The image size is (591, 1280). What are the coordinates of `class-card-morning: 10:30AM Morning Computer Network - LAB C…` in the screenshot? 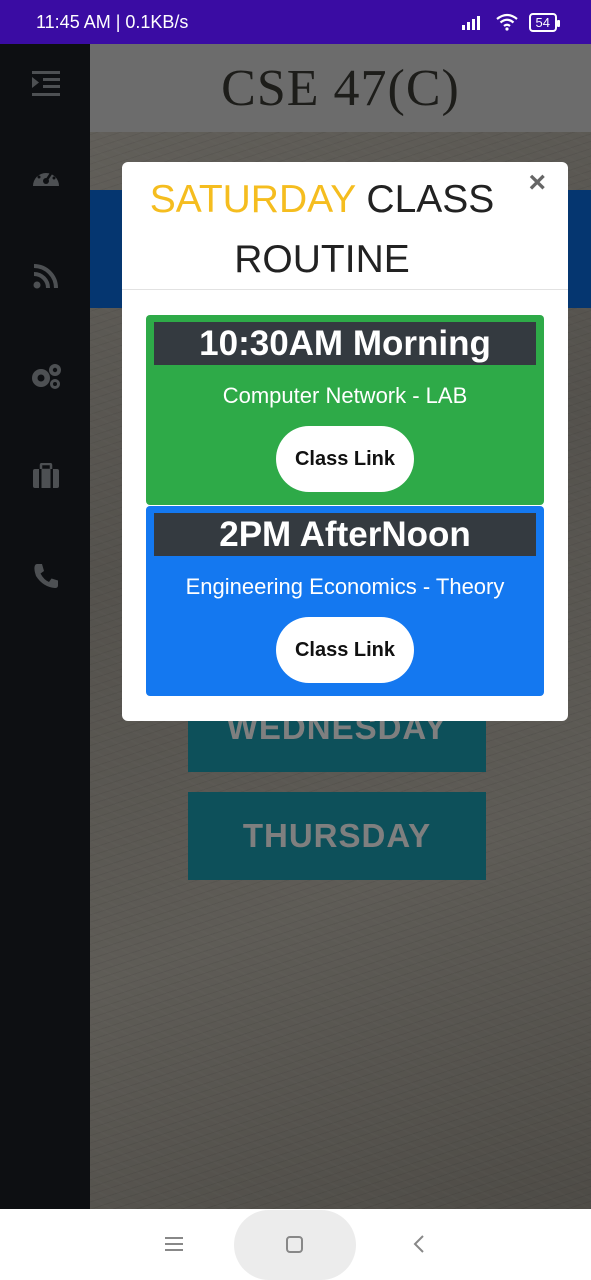 It's located at (345, 410).